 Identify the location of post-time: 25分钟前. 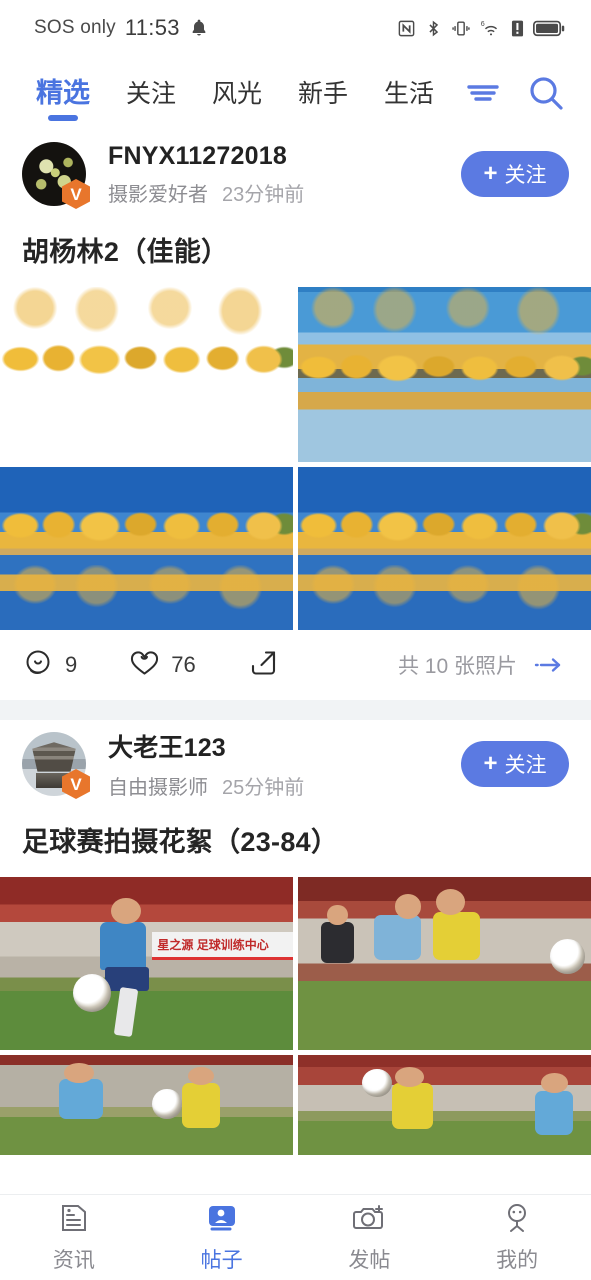
(263, 788).